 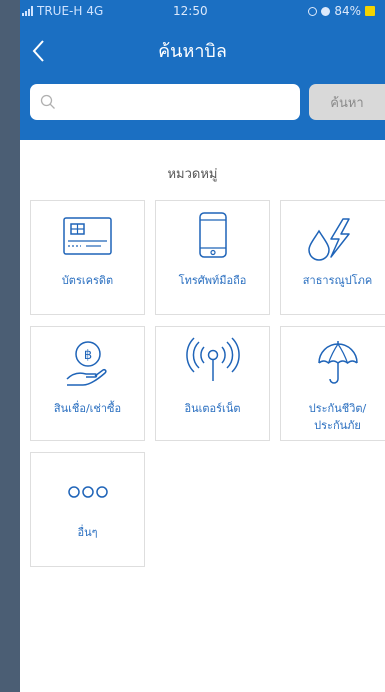 What do you see at coordinates (370, 11) in the screenshot?
I see `battery-icon` at bounding box center [370, 11].